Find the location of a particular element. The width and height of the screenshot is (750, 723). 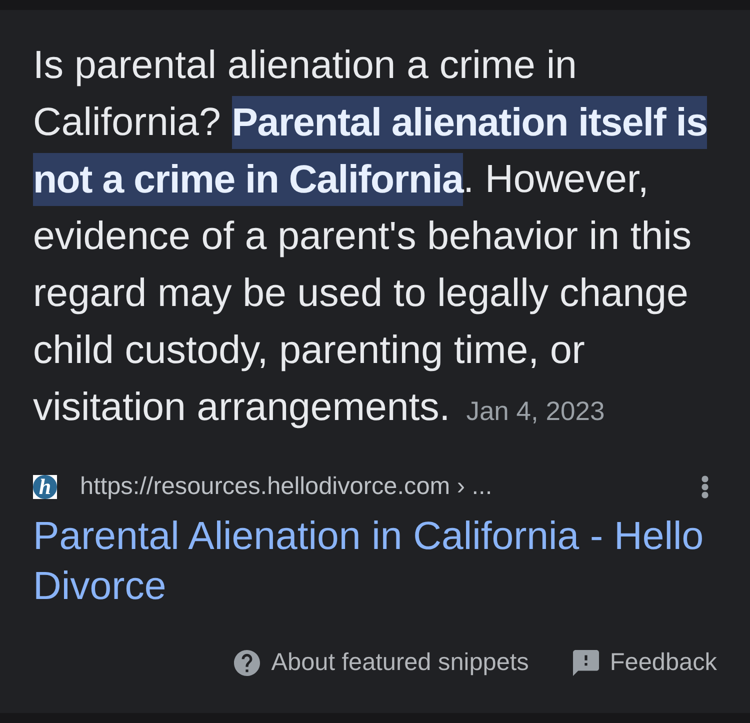

more-options-icon is located at coordinates (705, 487).